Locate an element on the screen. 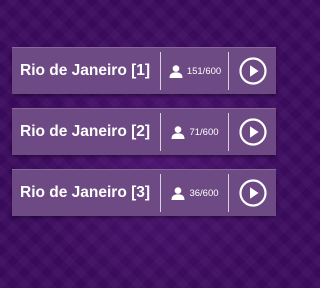 The image size is (320, 288). room-name: Rio de Janeiro [3] is located at coordinates (85, 192).